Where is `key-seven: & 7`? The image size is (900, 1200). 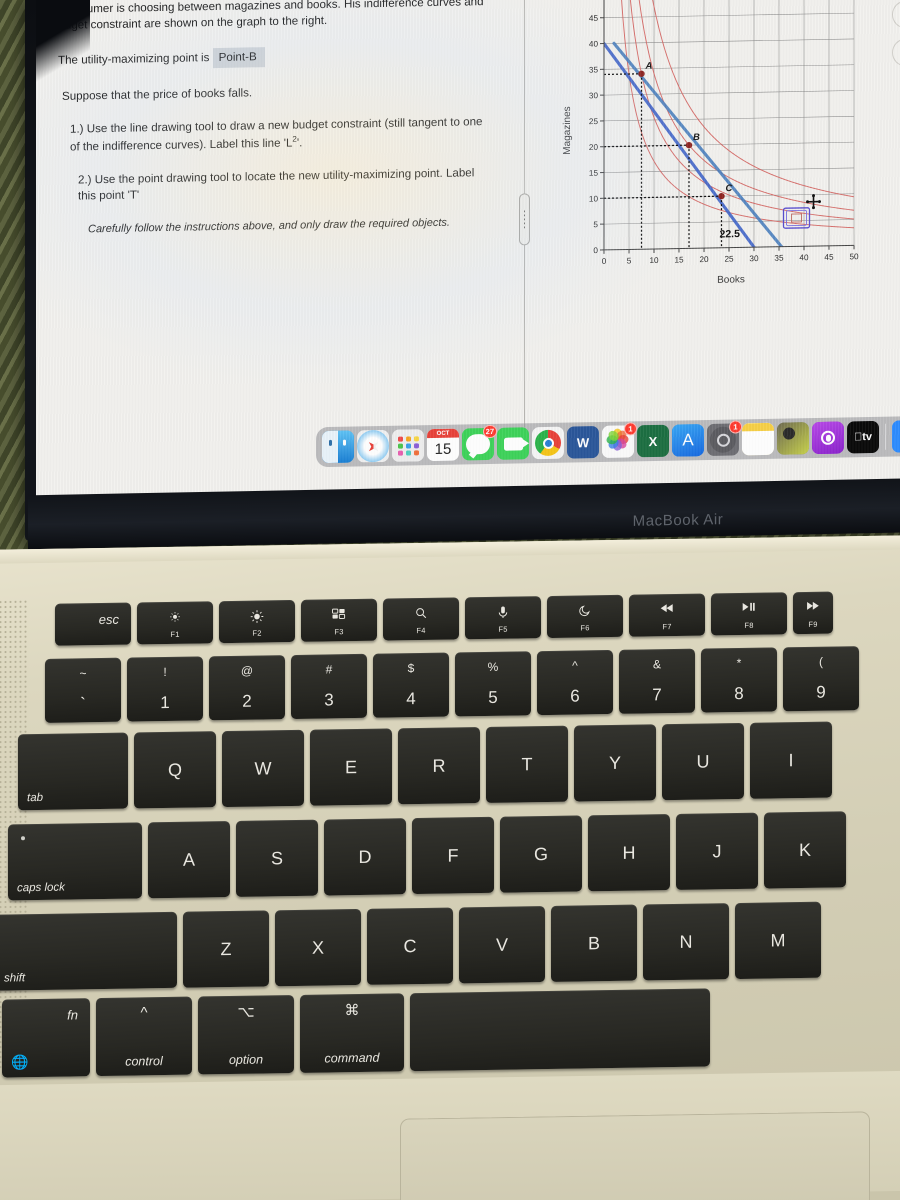 key-seven: & 7 is located at coordinates (657, 681).